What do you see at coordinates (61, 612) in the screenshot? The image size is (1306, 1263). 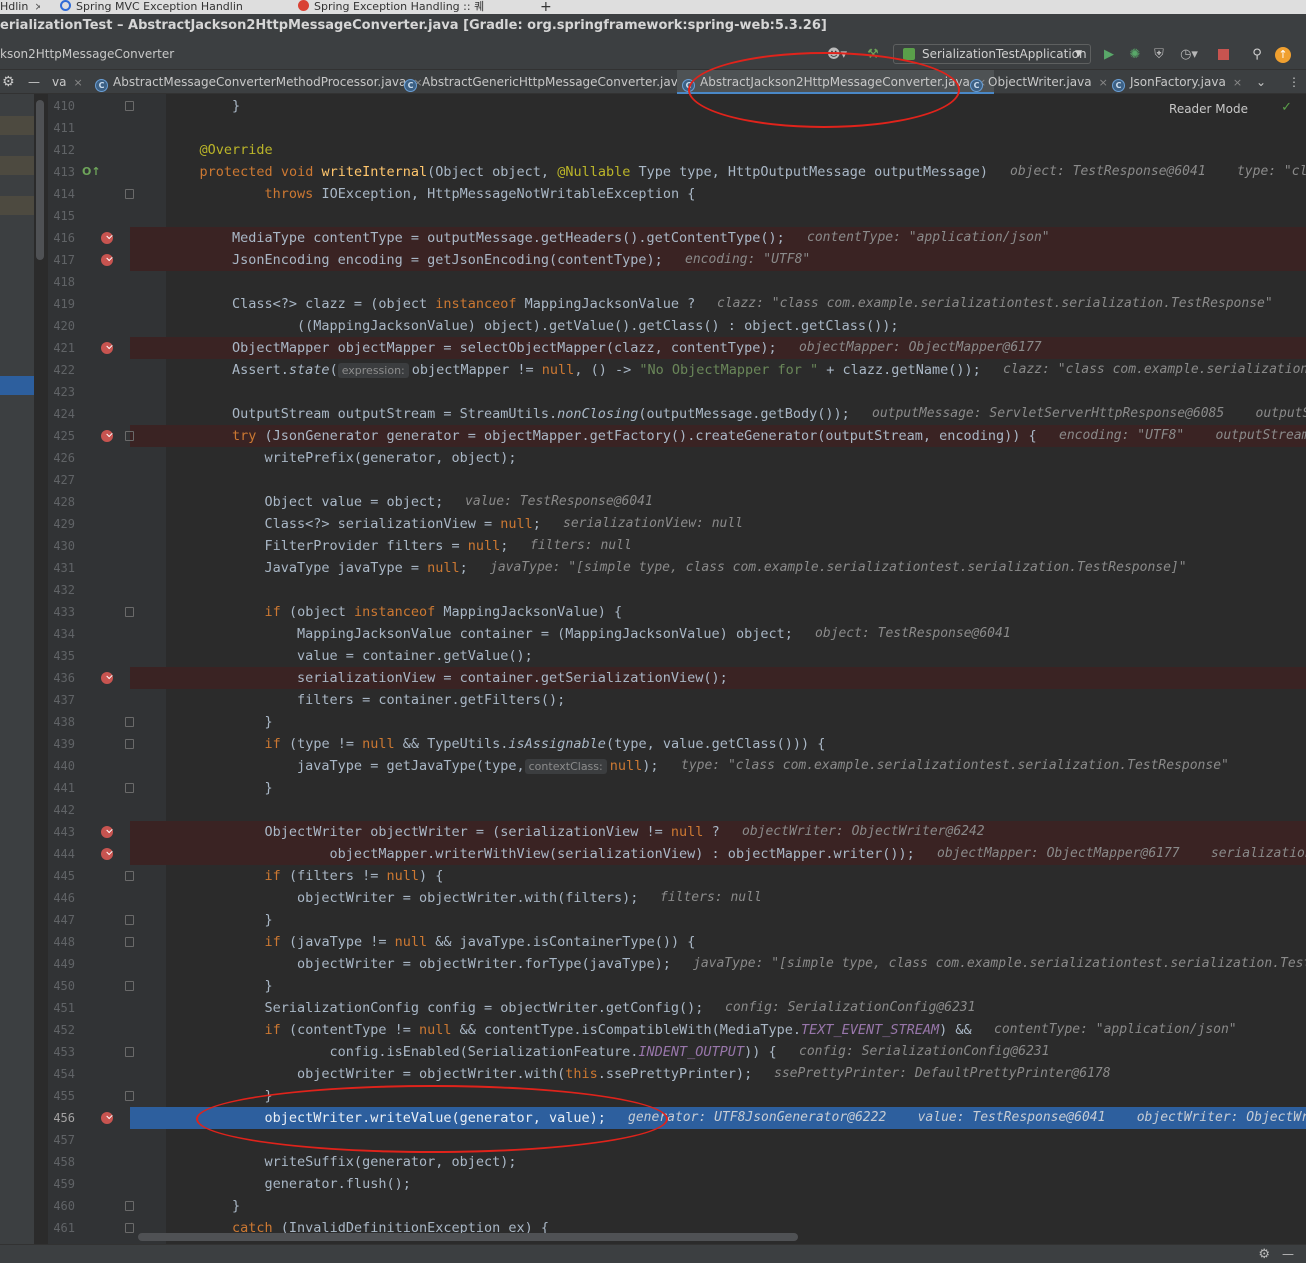 I see `line-number: 433` at bounding box center [61, 612].